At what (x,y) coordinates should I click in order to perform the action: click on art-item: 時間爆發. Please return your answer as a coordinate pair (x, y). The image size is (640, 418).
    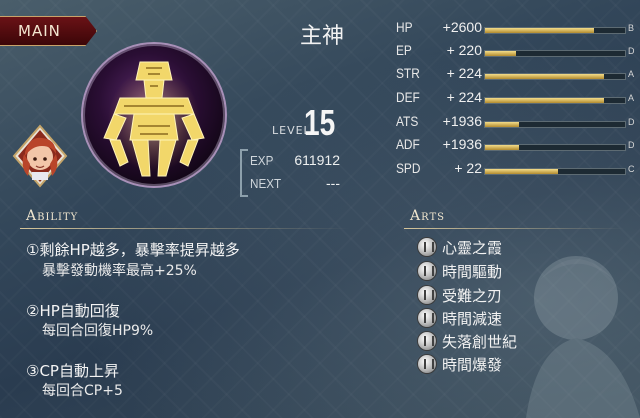
    Looking at the image, I should click on (498, 365).